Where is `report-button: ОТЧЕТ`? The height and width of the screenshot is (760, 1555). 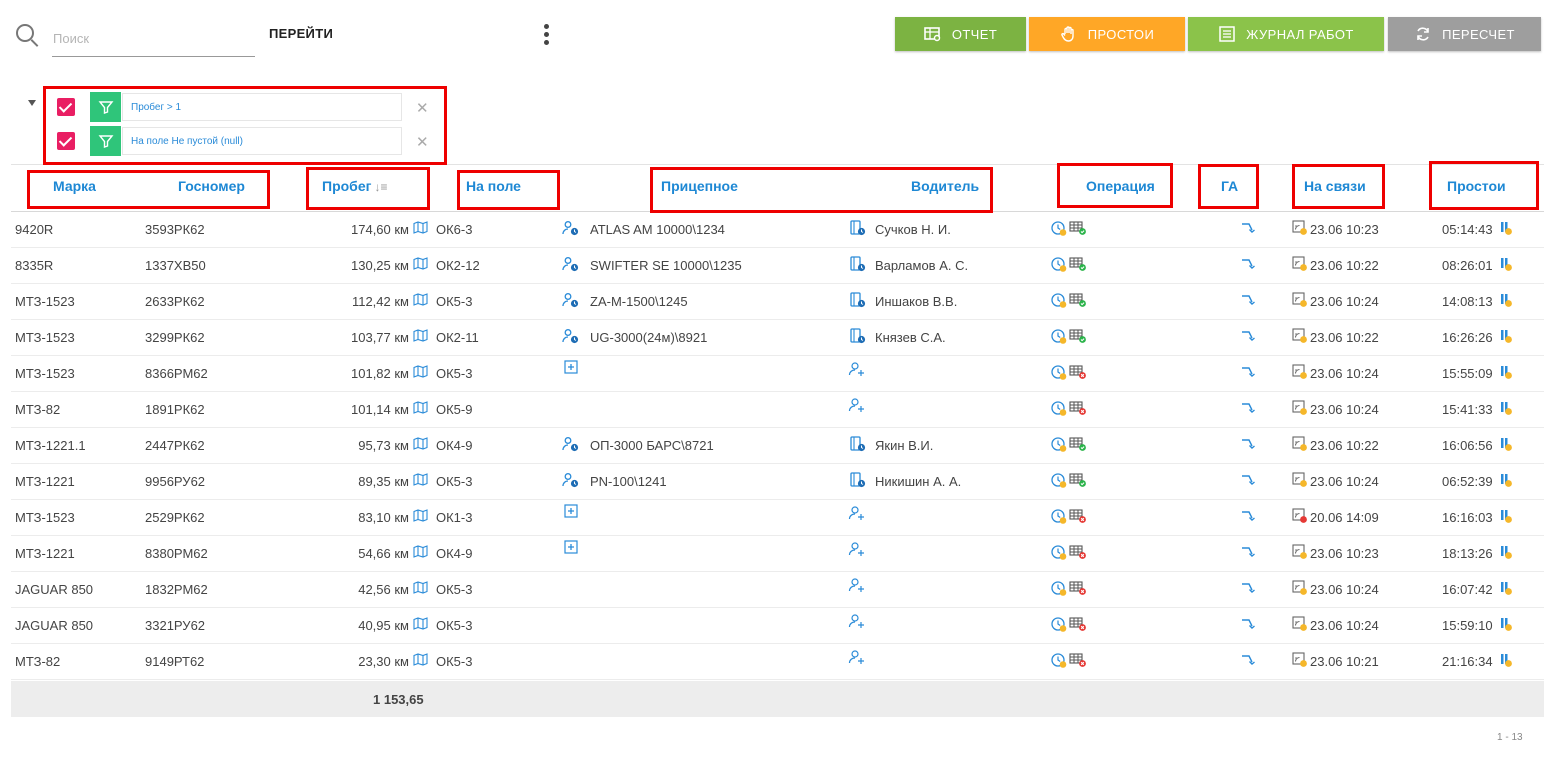
report-button: ОТЧЕТ is located at coordinates (960, 34).